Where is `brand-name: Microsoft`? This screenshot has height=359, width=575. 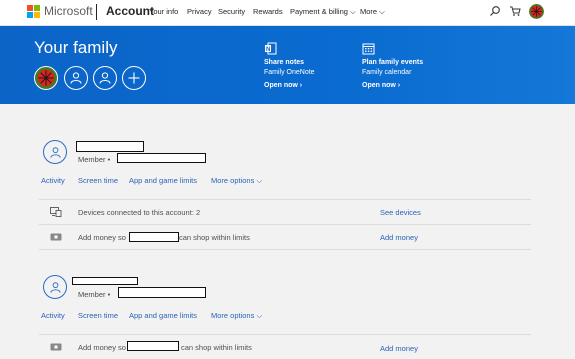
brand-name: Microsoft is located at coordinates (68, 11).